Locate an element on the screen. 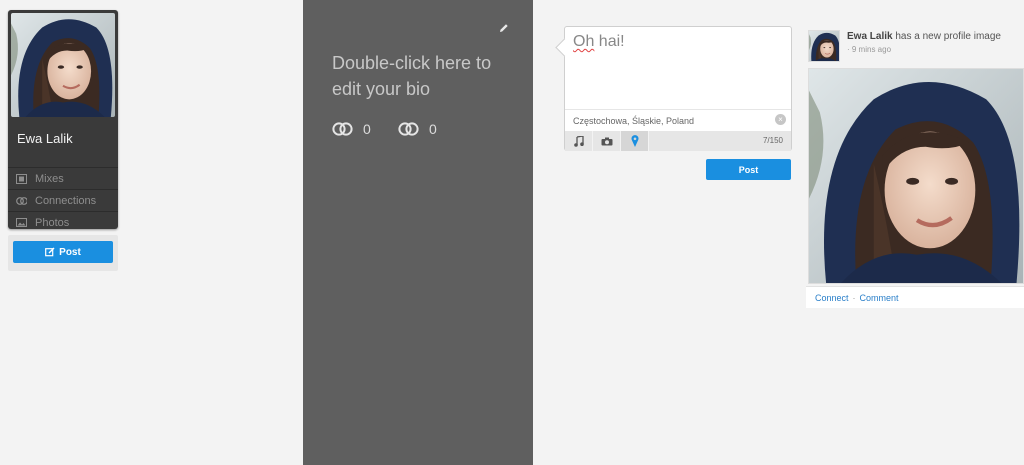 The image size is (1024, 465). post-button: Post is located at coordinates (63, 252).